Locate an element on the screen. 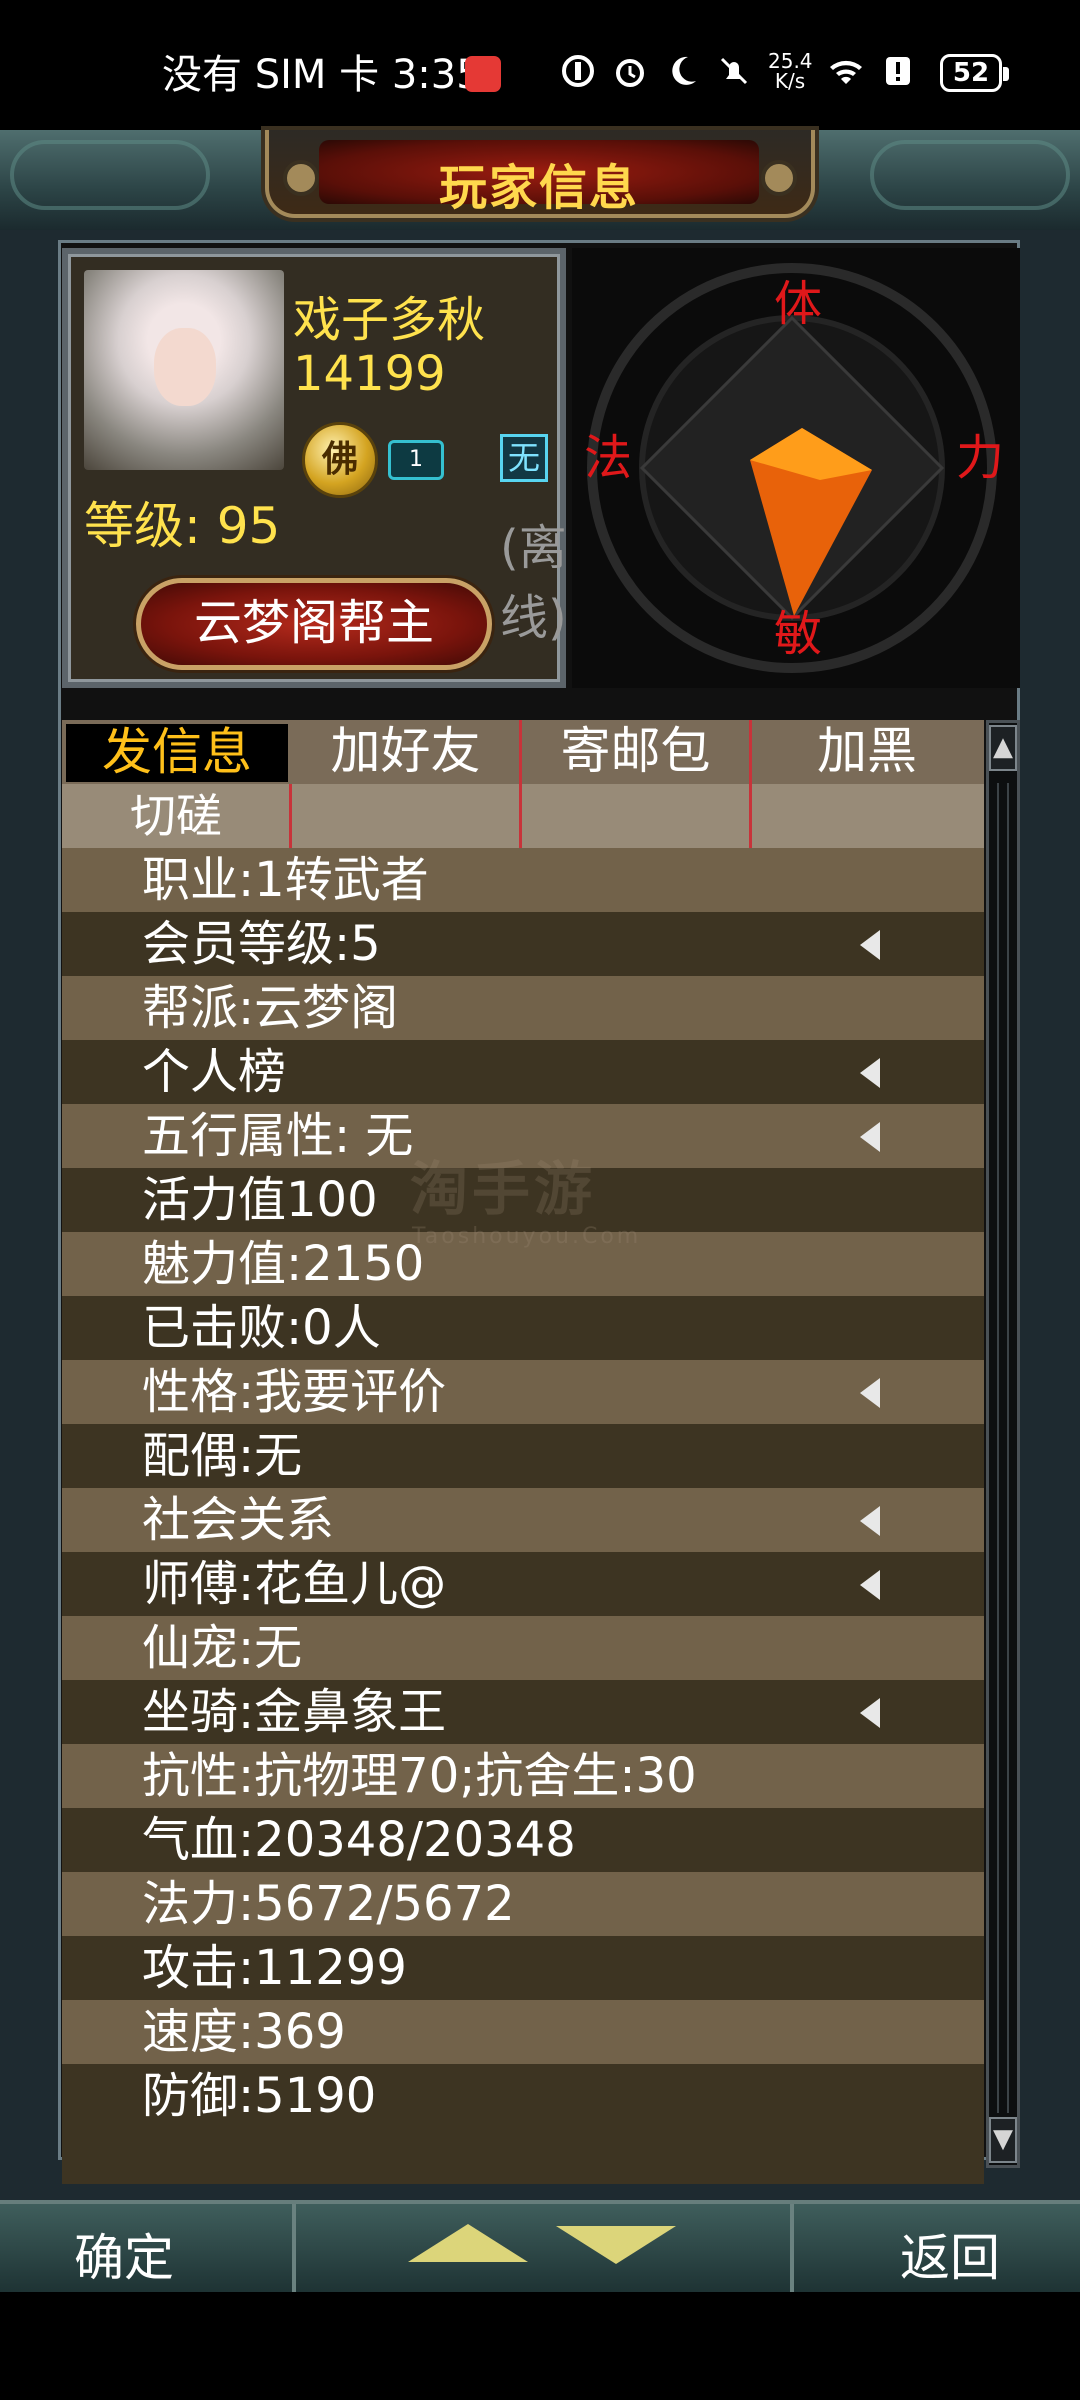 This screenshot has width=1080, height=2400. wifi-icon is located at coordinates (846, 72).